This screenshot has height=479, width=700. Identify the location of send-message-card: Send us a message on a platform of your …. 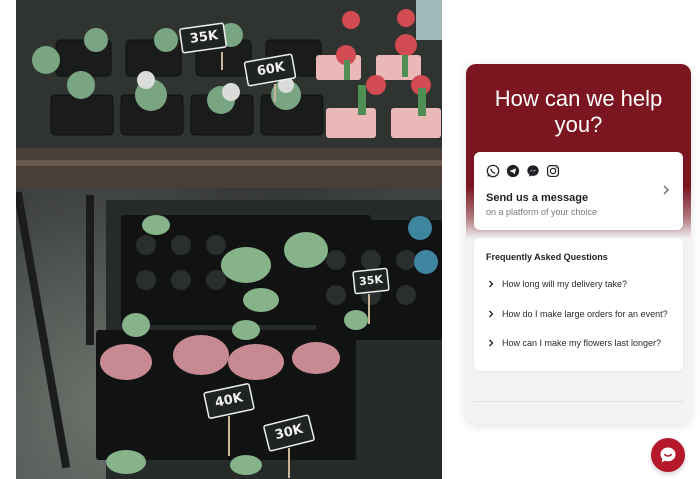
(578, 191).